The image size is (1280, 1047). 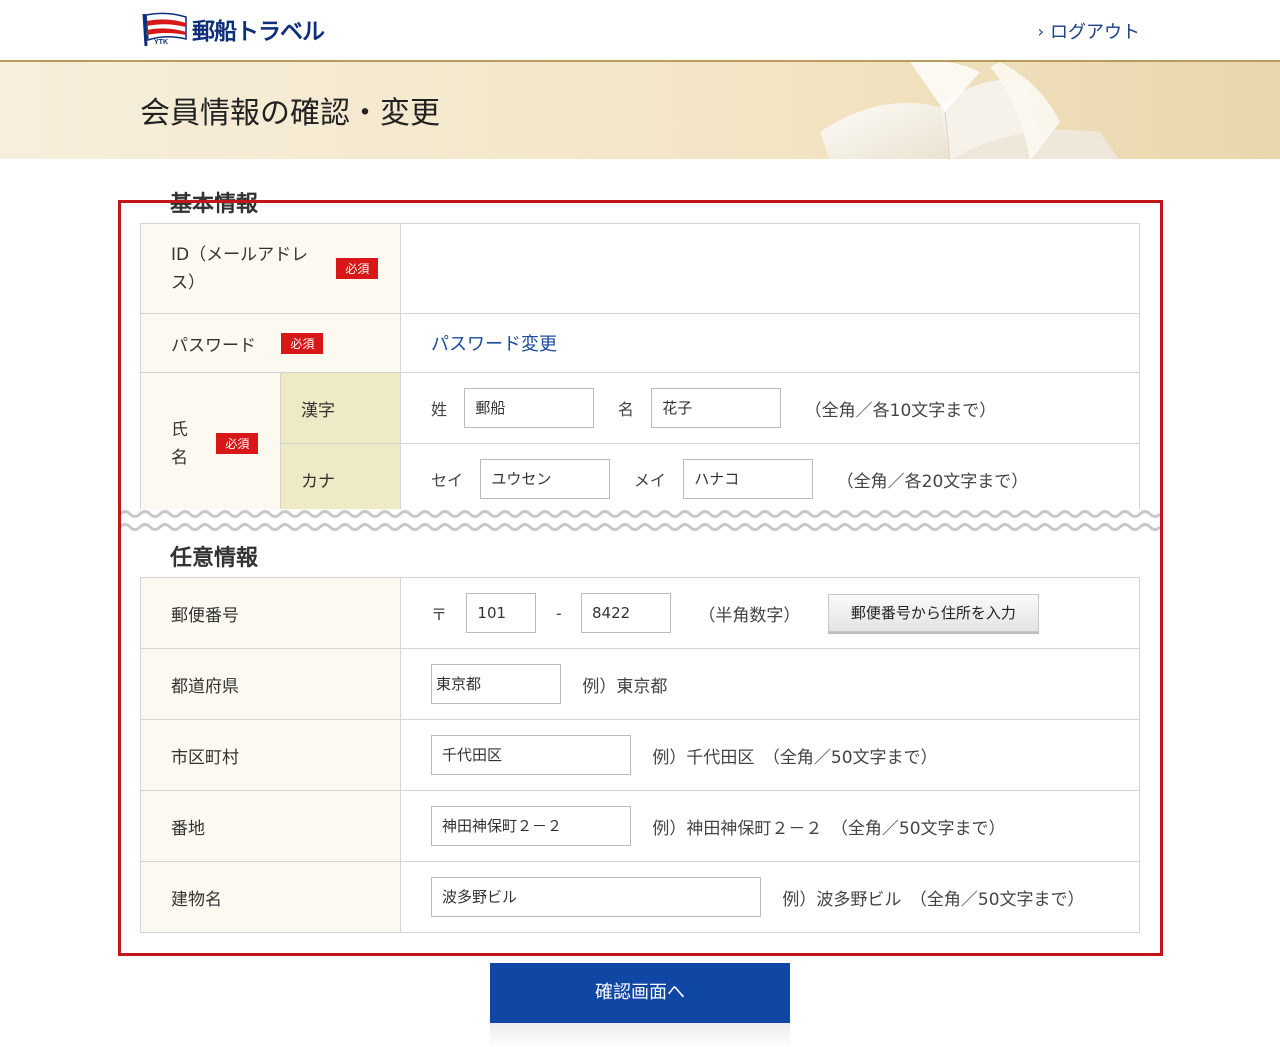 I want to click on pref-example: 例）東京都, so click(x=625, y=686).